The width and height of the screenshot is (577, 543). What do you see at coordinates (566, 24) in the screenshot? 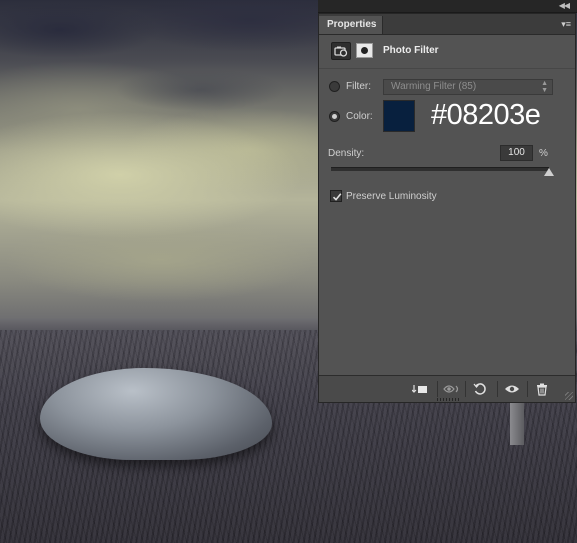
I see `panel-menu-icon: ▾≡` at bounding box center [566, 24].